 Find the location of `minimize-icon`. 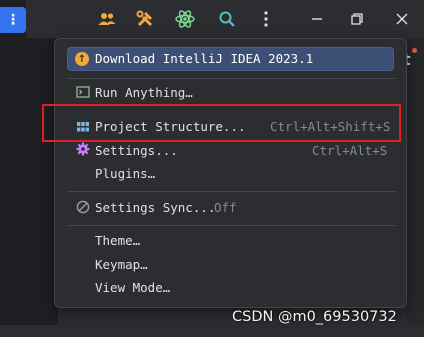

minimize-icon is located at coordinates (317, 19).